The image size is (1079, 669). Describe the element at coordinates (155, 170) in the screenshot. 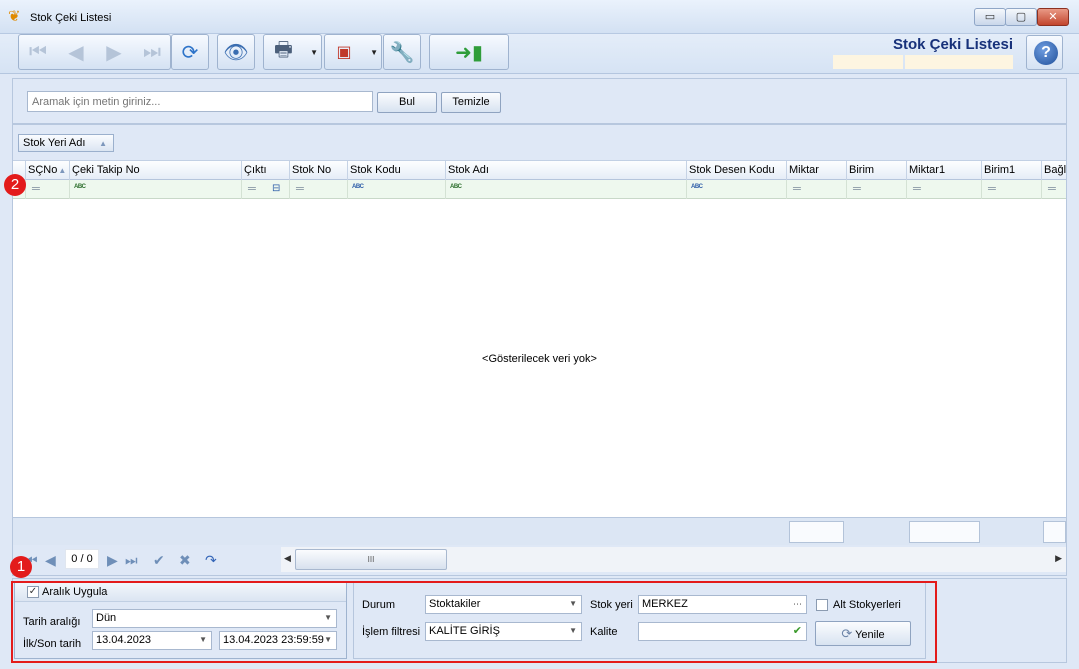

I see `column-header: Çeki Takip No` at that location.